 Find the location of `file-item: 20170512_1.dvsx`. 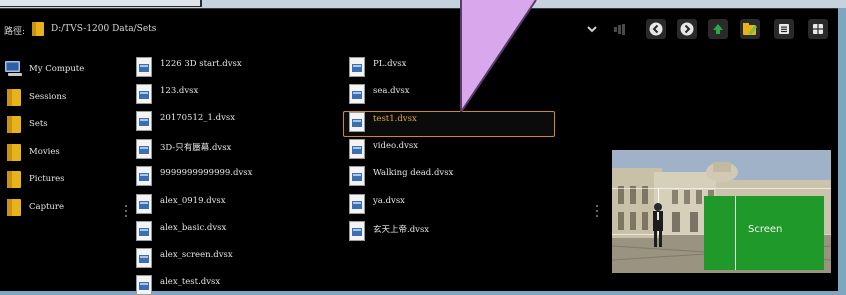

file-item: 20170512_1.dvsx is located at coordinates (231, 121).